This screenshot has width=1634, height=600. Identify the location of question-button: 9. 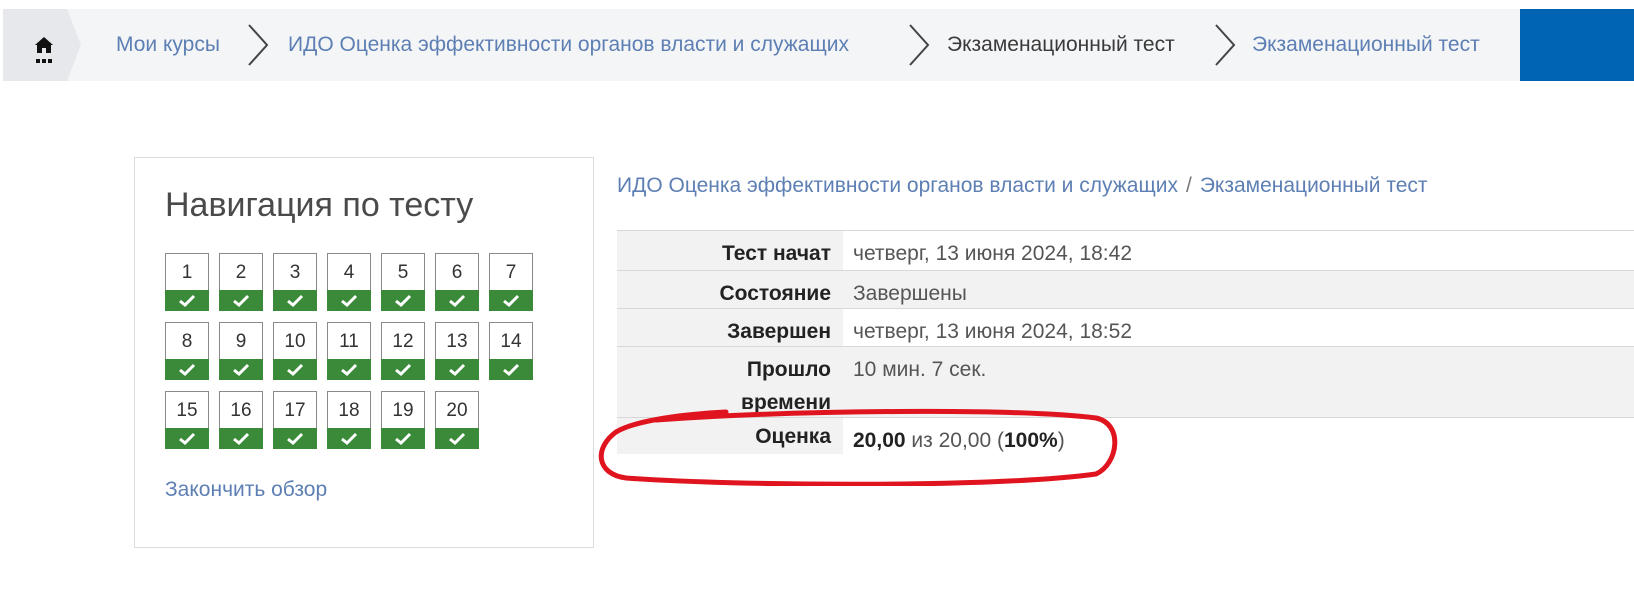
(241, 351).